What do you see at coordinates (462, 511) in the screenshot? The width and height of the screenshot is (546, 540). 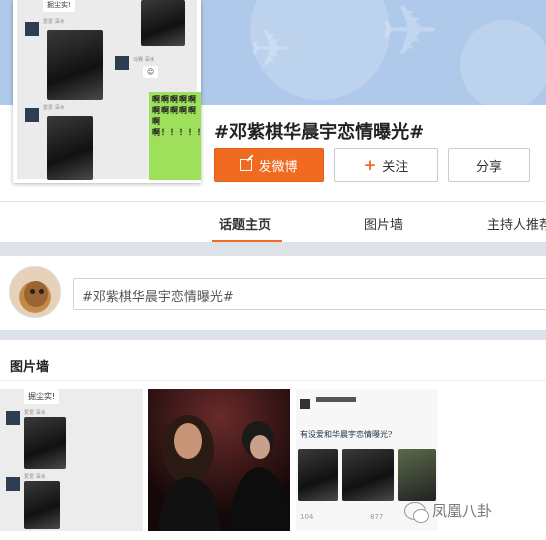 I see `watermark-text: 凤凰八卦` at bounding box center [462, 511].